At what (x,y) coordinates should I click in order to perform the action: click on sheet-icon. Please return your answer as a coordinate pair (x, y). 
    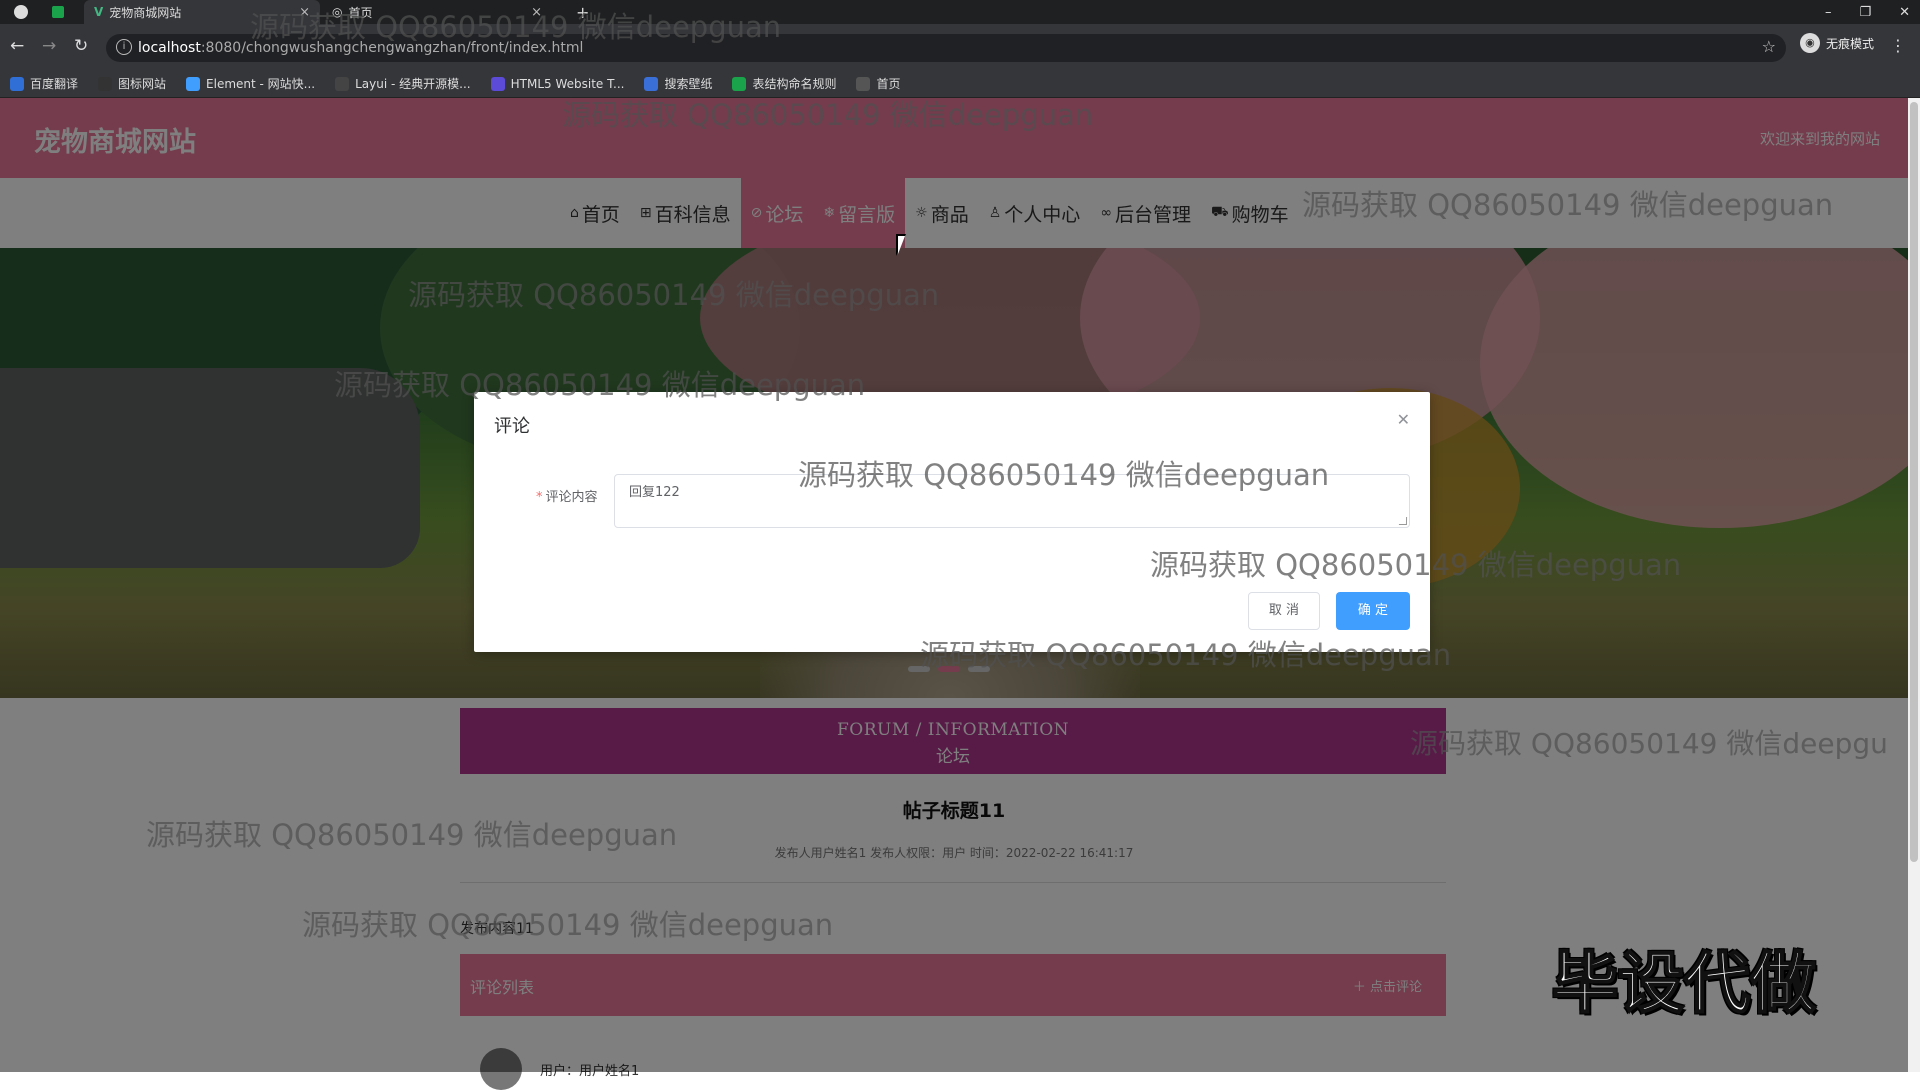
    Looking at the image, I should click on (58, 12).